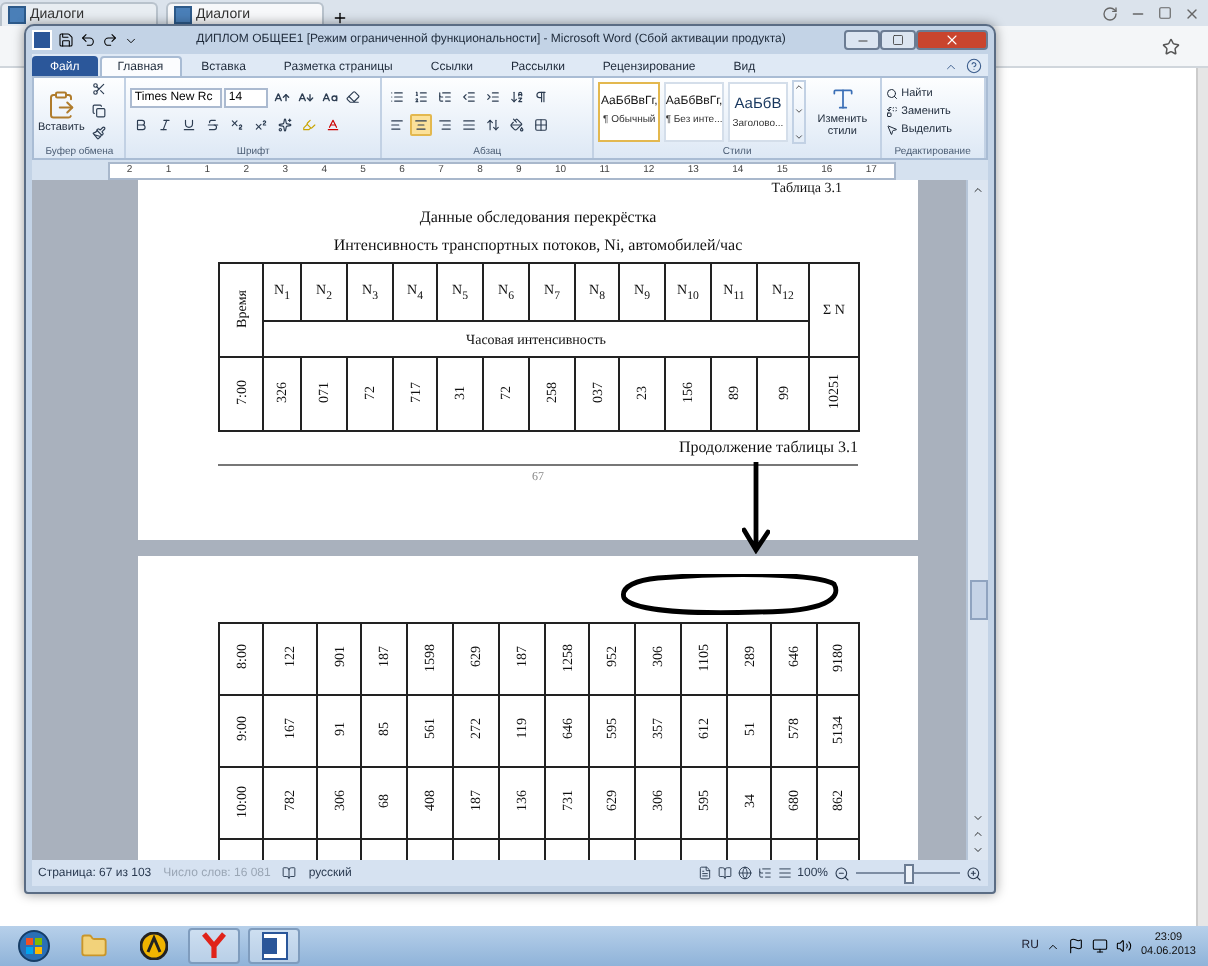  I want to click on maximize-button, so click(898, 40).